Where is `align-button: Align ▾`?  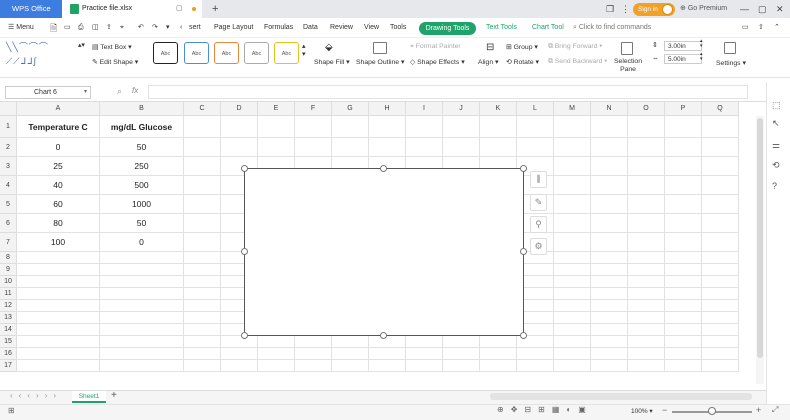 align-button: Align ▾ is located at coordinates (488, 62).